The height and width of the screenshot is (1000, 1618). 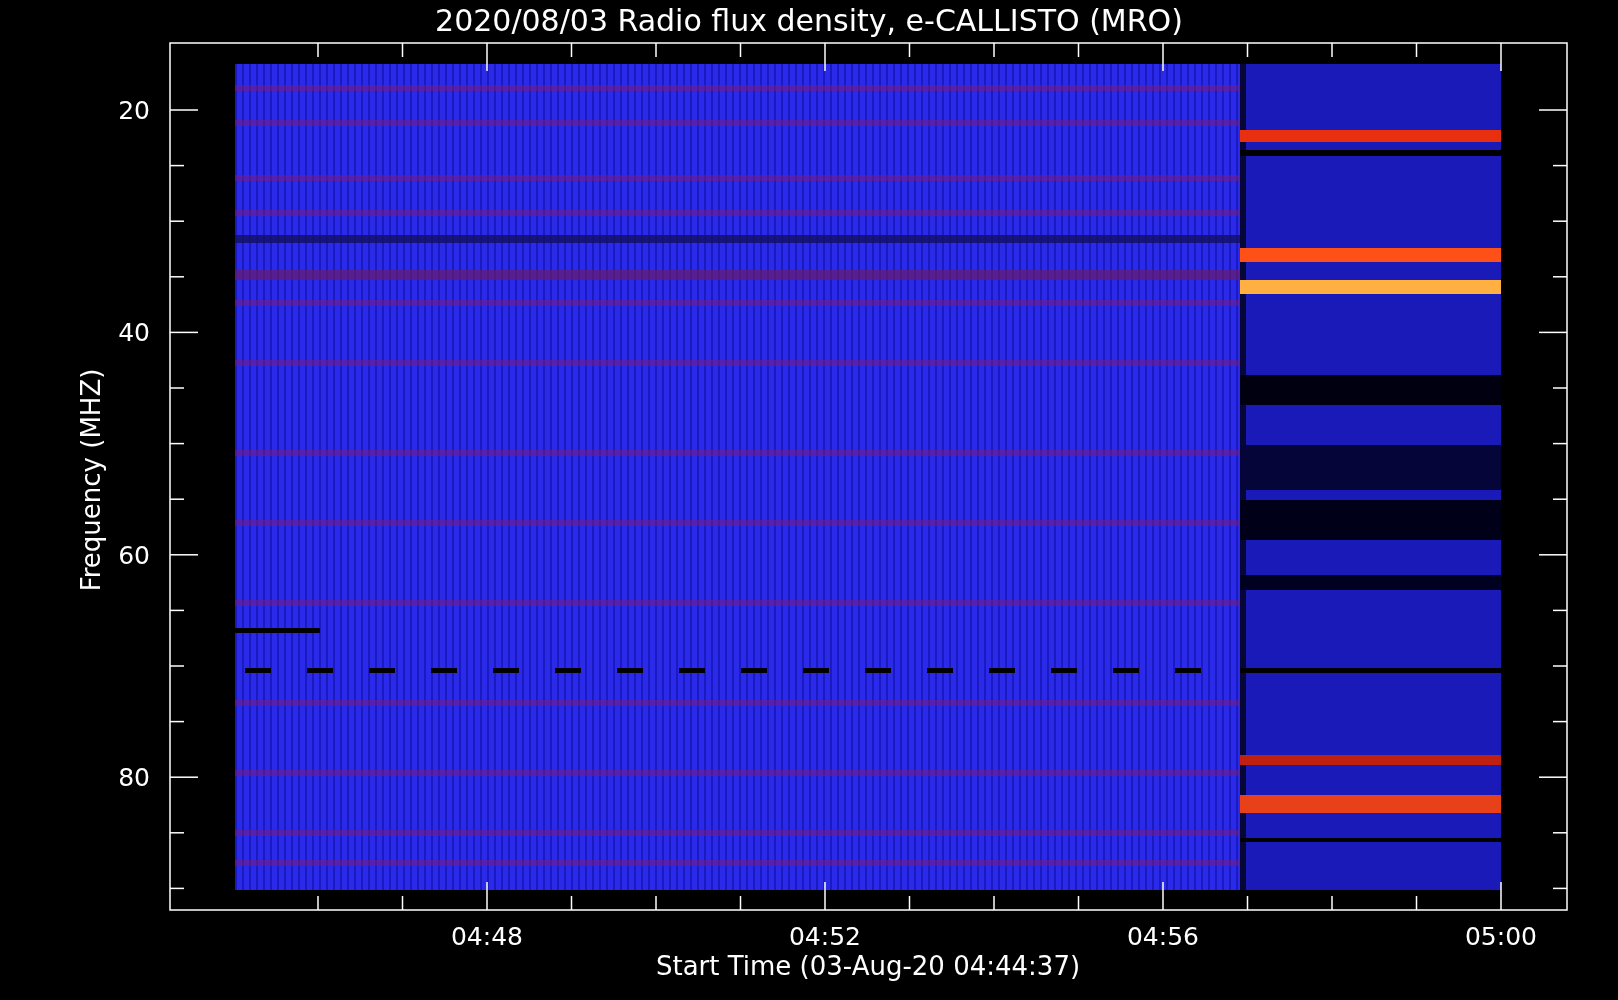 What do you see at coordinates (1501, 936) in the screenshot?
I see `x-tick-label: 05:00` at bounding box center [1501, 936].